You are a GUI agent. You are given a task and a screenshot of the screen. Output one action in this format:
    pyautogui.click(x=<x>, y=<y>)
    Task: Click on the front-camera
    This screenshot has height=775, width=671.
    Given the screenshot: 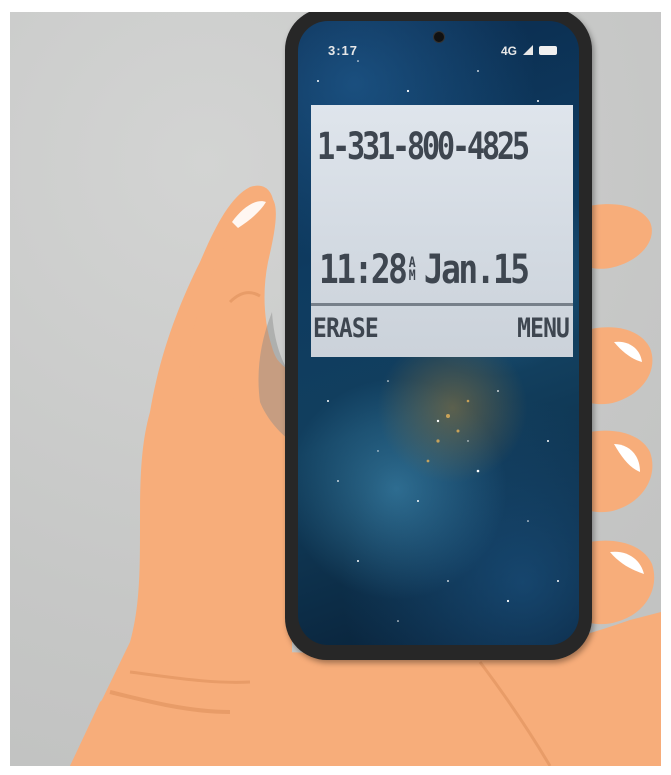 What is the action you would take?
    pyautogui.click(x=439, y=37)
    